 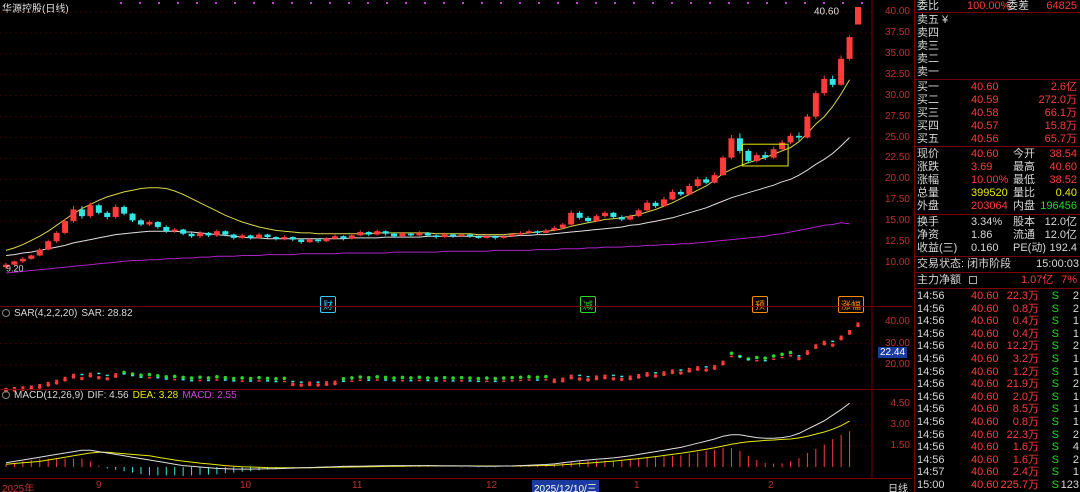 I want to click on bid-row: 买三 40.58 66.1万, so click(x=997, y=113).